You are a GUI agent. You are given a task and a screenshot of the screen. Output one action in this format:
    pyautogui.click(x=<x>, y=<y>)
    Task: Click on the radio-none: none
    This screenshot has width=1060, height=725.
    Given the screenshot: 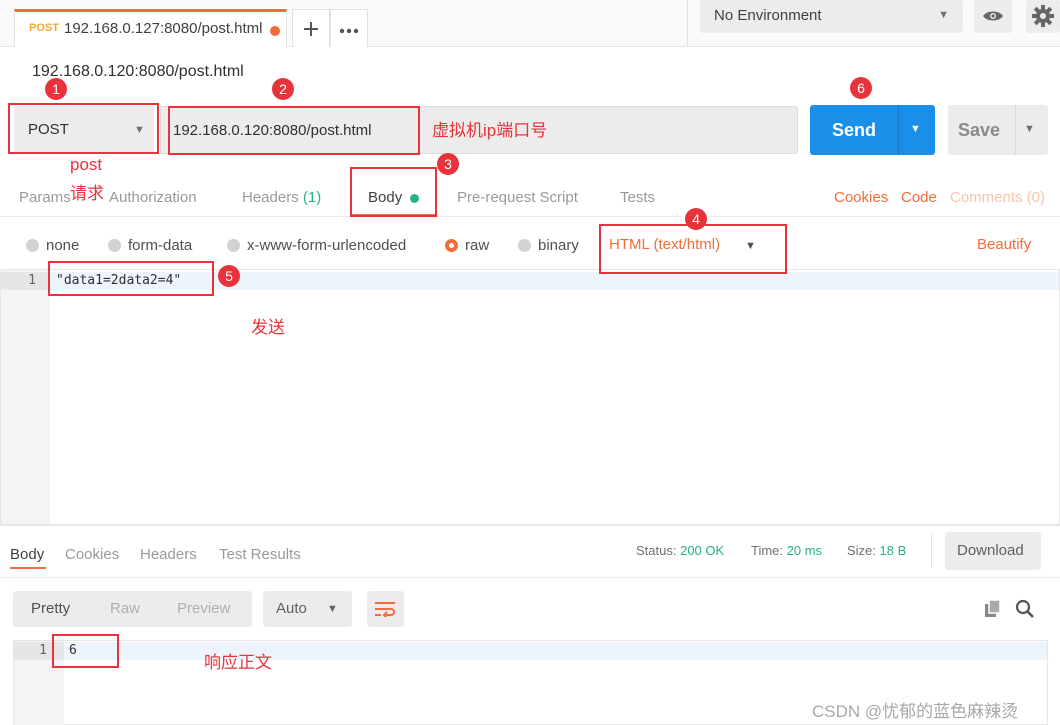 What is the action you would take?
    pyautogui.click(x=52, y=245)
    